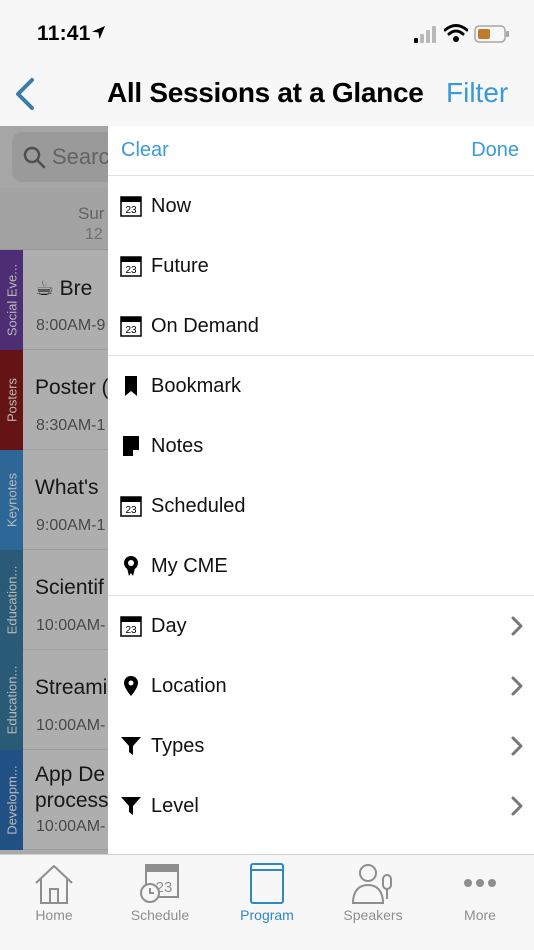  I want to click on tab-label: Program, so click(267, 915).